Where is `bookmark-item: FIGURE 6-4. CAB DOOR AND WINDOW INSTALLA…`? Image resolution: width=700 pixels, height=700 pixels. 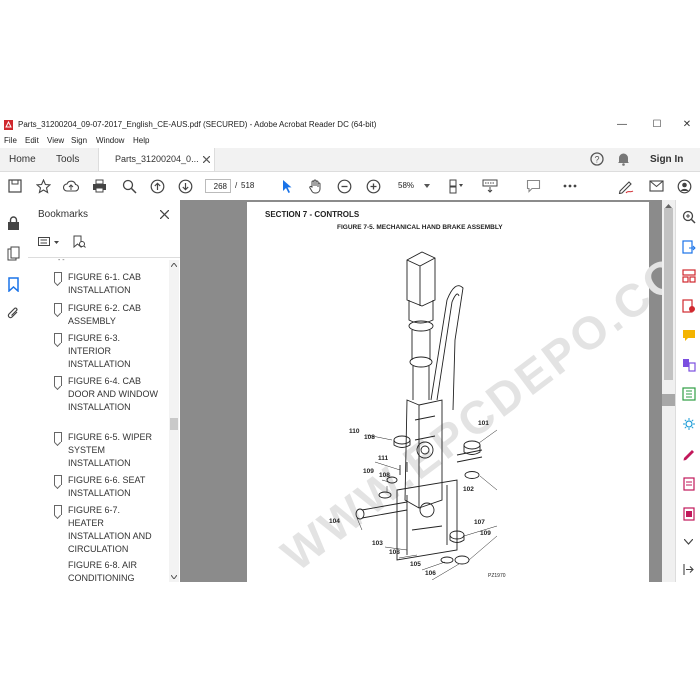 bookmark-item: FIGURE 6-4. CAB DOOR AND WINDOW INSTALLA… is located at coordinates (106, 394).